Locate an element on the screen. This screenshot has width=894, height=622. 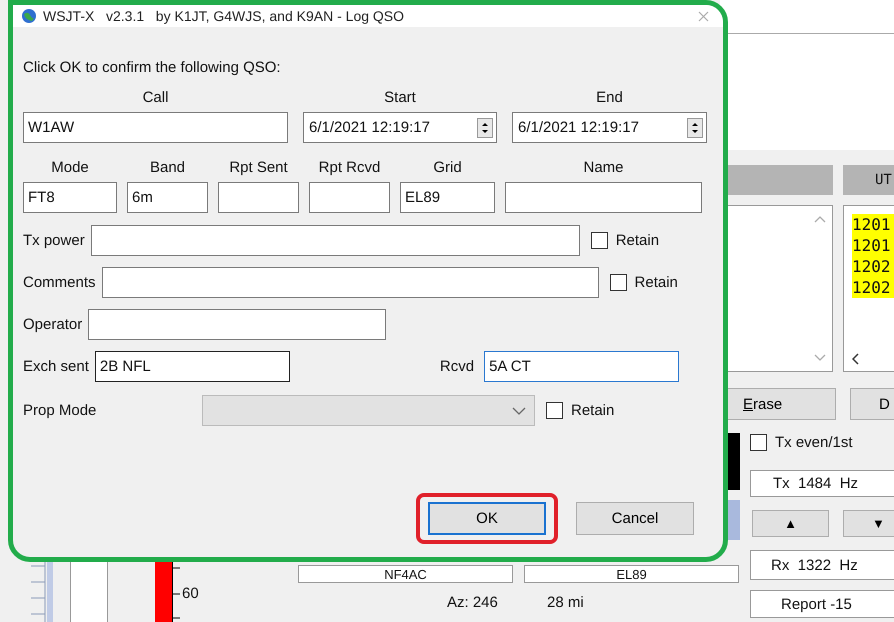
down-button: ▼ is located at coordinates (868, 523).